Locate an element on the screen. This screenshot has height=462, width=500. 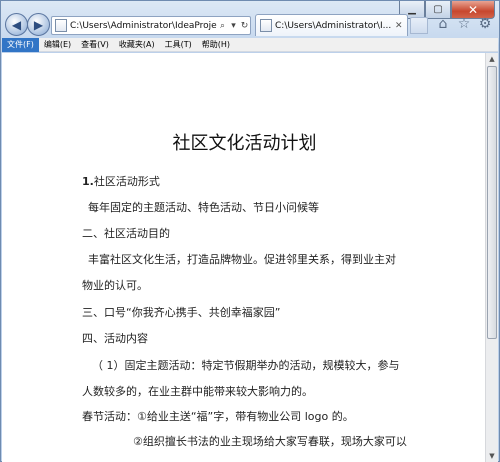
menu-help: 帮助(H) is located at coordinates (216, 45).